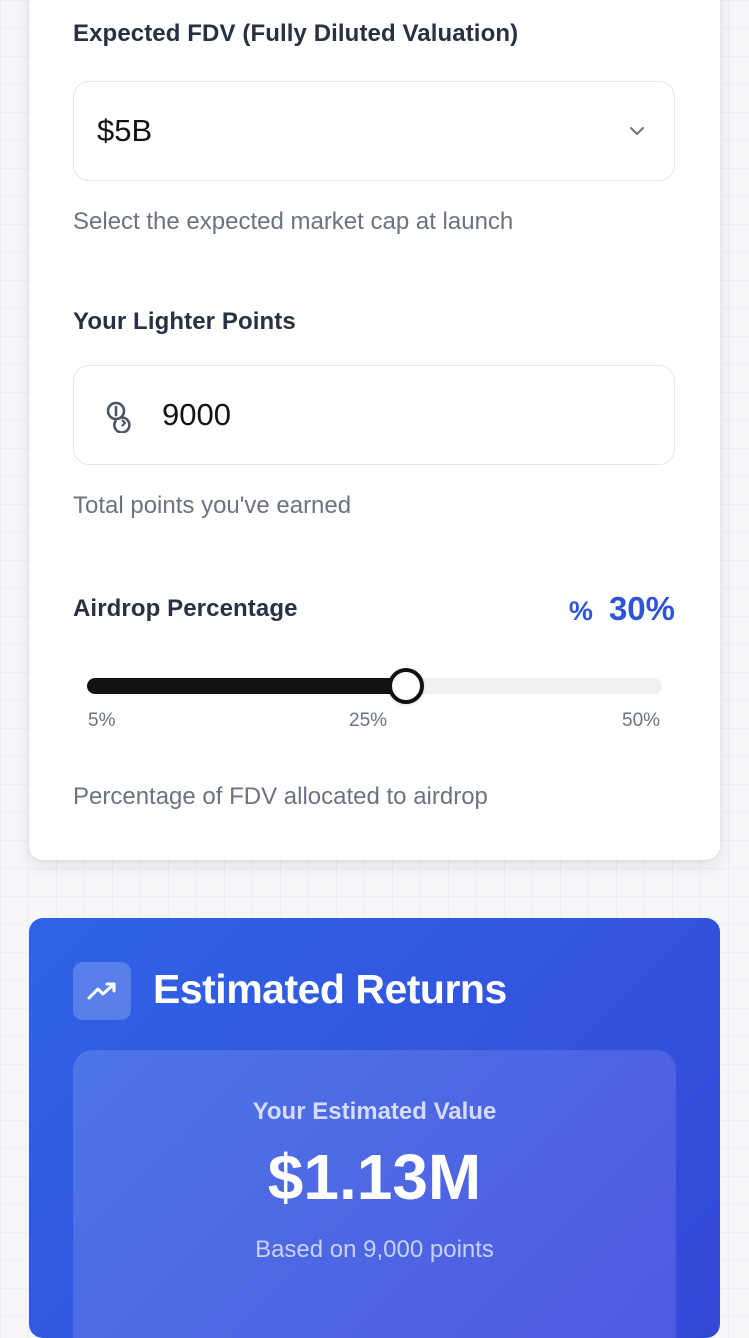 This screenshot has height=1338, width=749. I want to click on trending-up-icon, so click(101, 991).